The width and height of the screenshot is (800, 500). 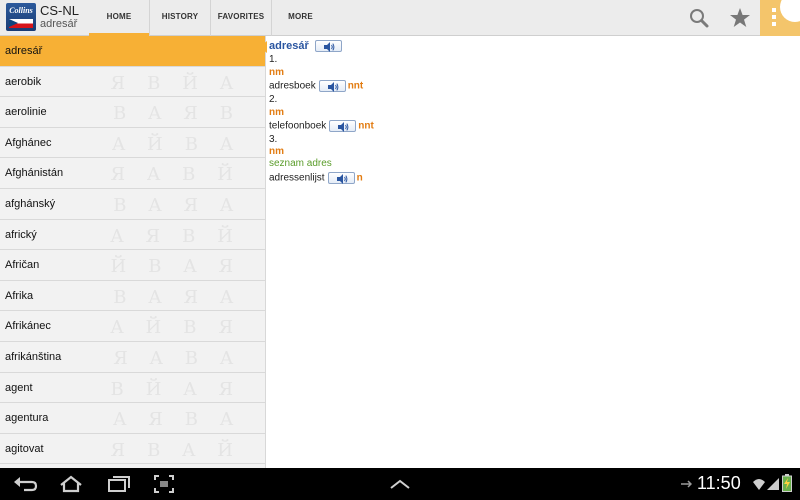 I want to click on translation-line: telefoonboek nnt, so click(x=321, y=126).